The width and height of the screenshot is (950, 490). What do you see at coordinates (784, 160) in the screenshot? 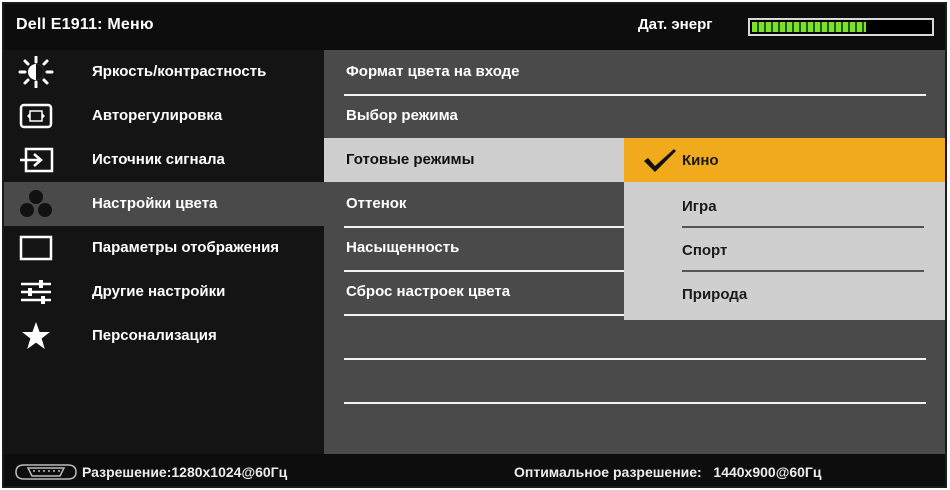
I see `option-movie: Кино` at bounding box center [784, 160].